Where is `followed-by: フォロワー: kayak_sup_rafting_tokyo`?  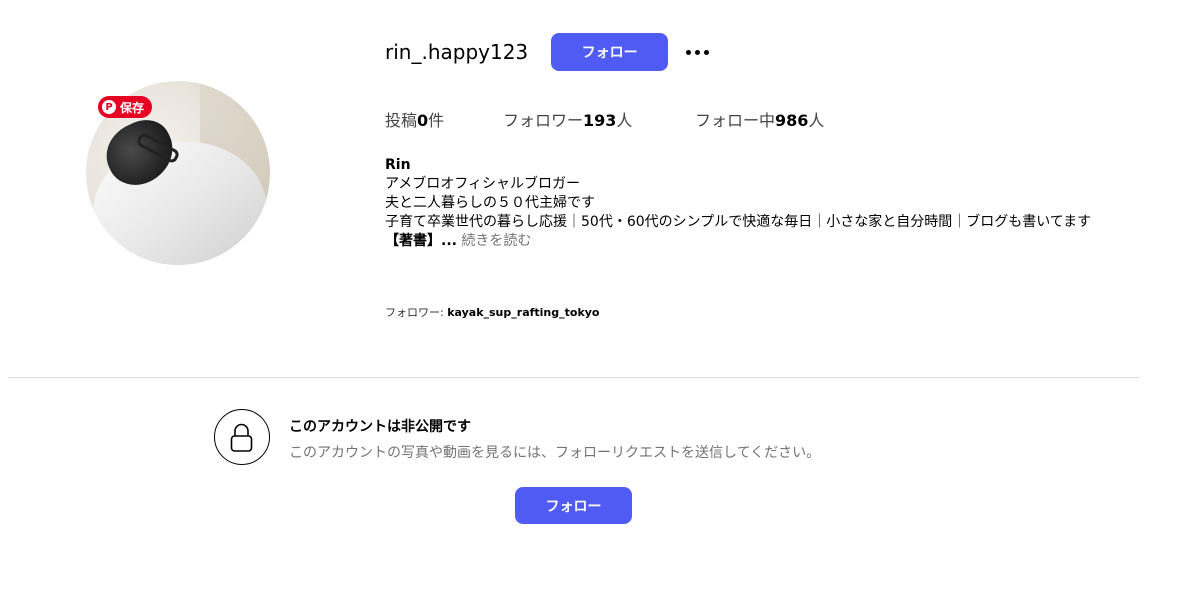 followed-by: フォロワー: kayak_sup_rafting_tokyo is located at coordinates (492, 312).